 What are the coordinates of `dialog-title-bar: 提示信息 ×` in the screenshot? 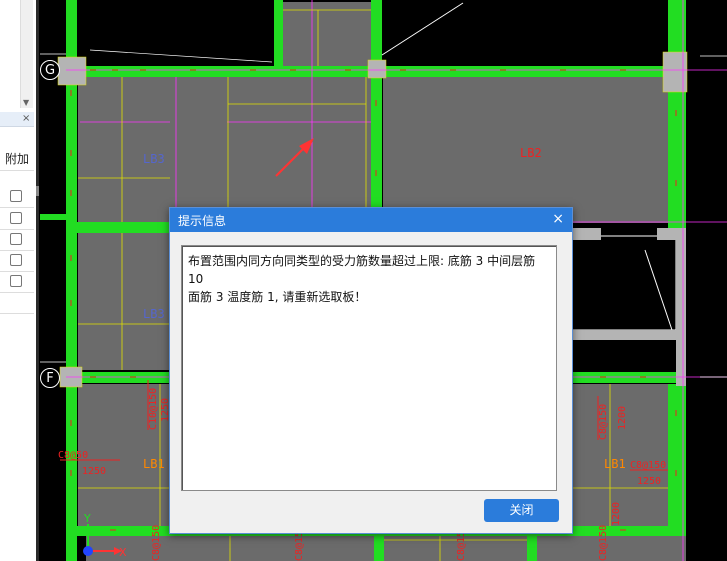 It's located at (371, 220).